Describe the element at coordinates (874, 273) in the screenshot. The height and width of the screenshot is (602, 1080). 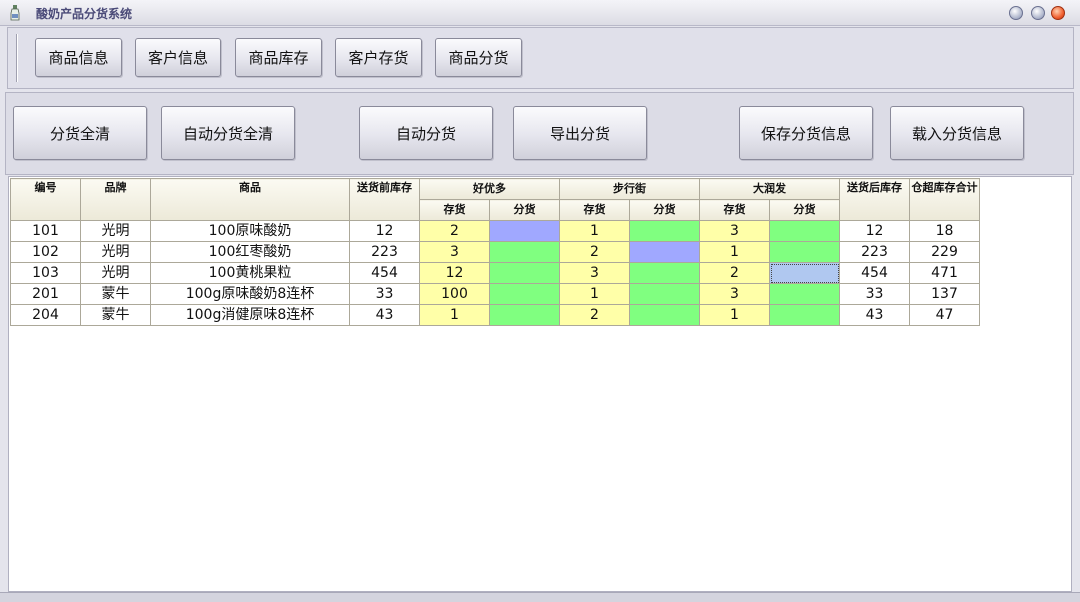
I see `cell-stock-after: 454` at that location.